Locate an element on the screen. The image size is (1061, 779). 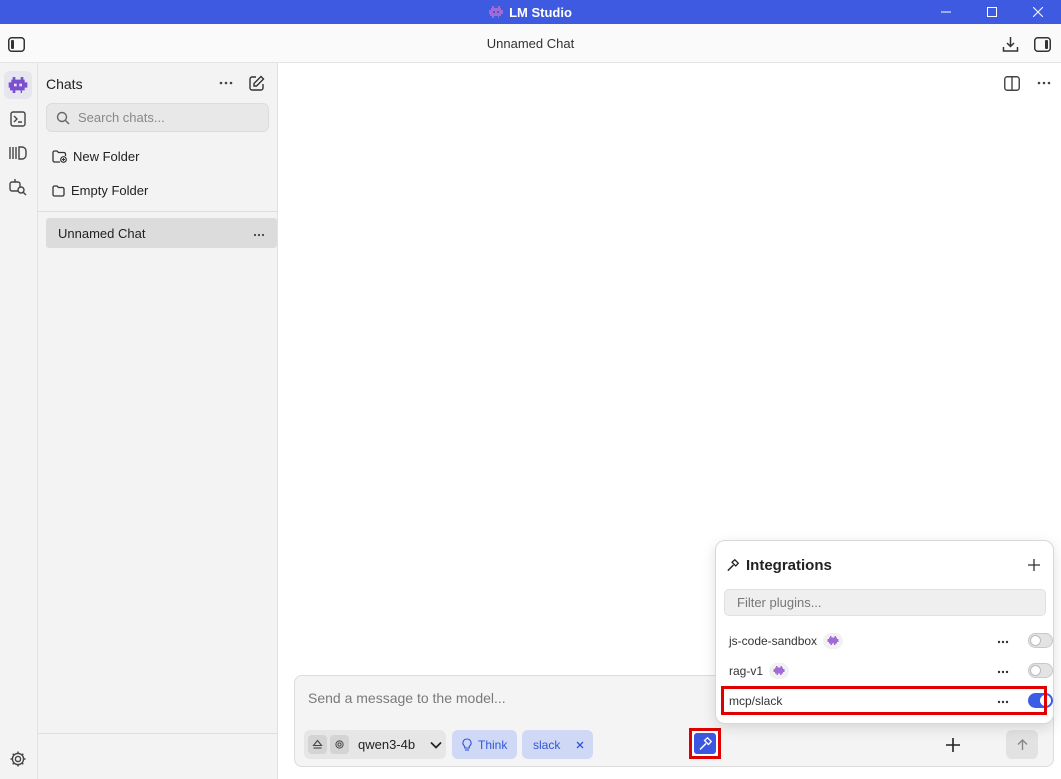
plugin-row: js-code-sandbox is located at coordinates (891, 641).